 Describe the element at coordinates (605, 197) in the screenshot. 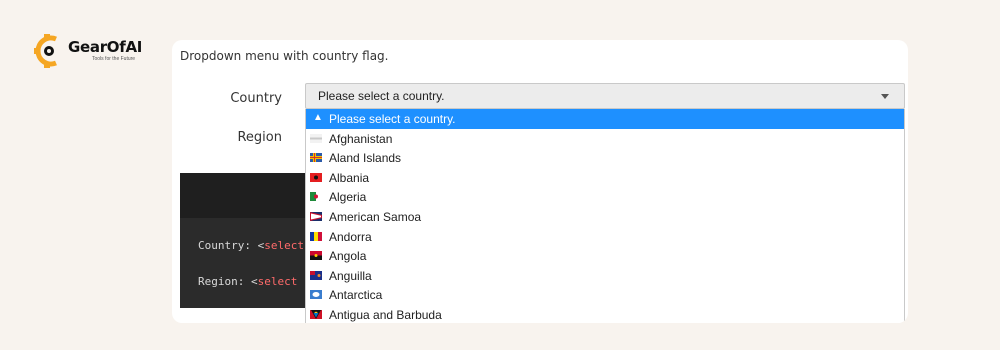

I see `dropdown-option-algeria: Algeria` at that location.